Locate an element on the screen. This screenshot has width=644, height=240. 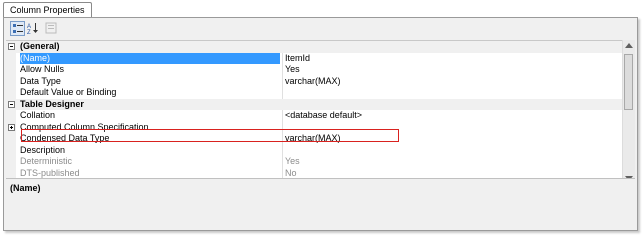
property-name: Condensed Data Type is located at coordinates (150, 139).